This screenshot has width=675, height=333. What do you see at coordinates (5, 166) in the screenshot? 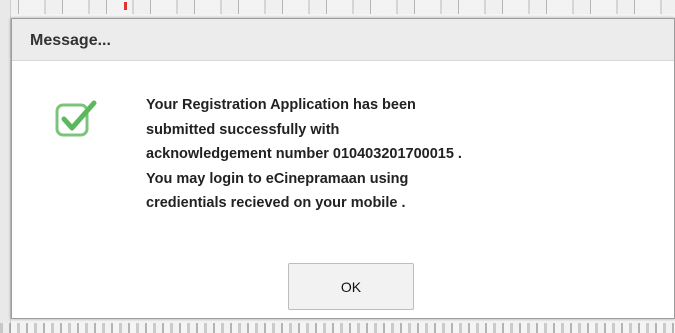
I see `background-content-left` at bounding box center [5, 166].